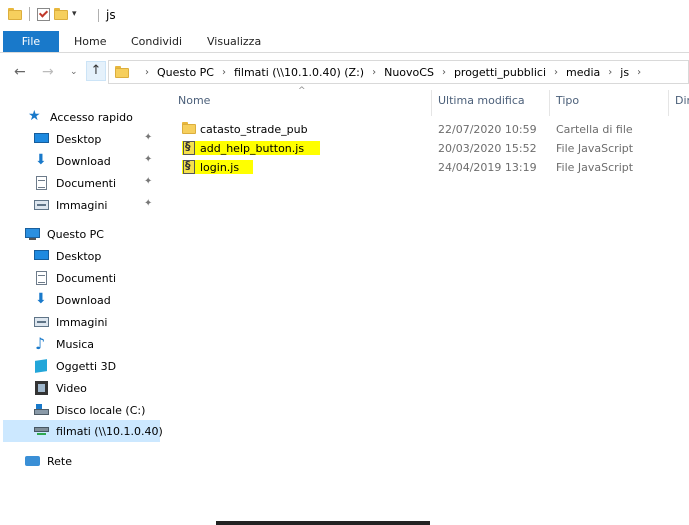 This screenshot has width=689, height=525. Describe the element at coordinates (42, 366) in the screenshot. I see `3d-objects-icon` at that location.